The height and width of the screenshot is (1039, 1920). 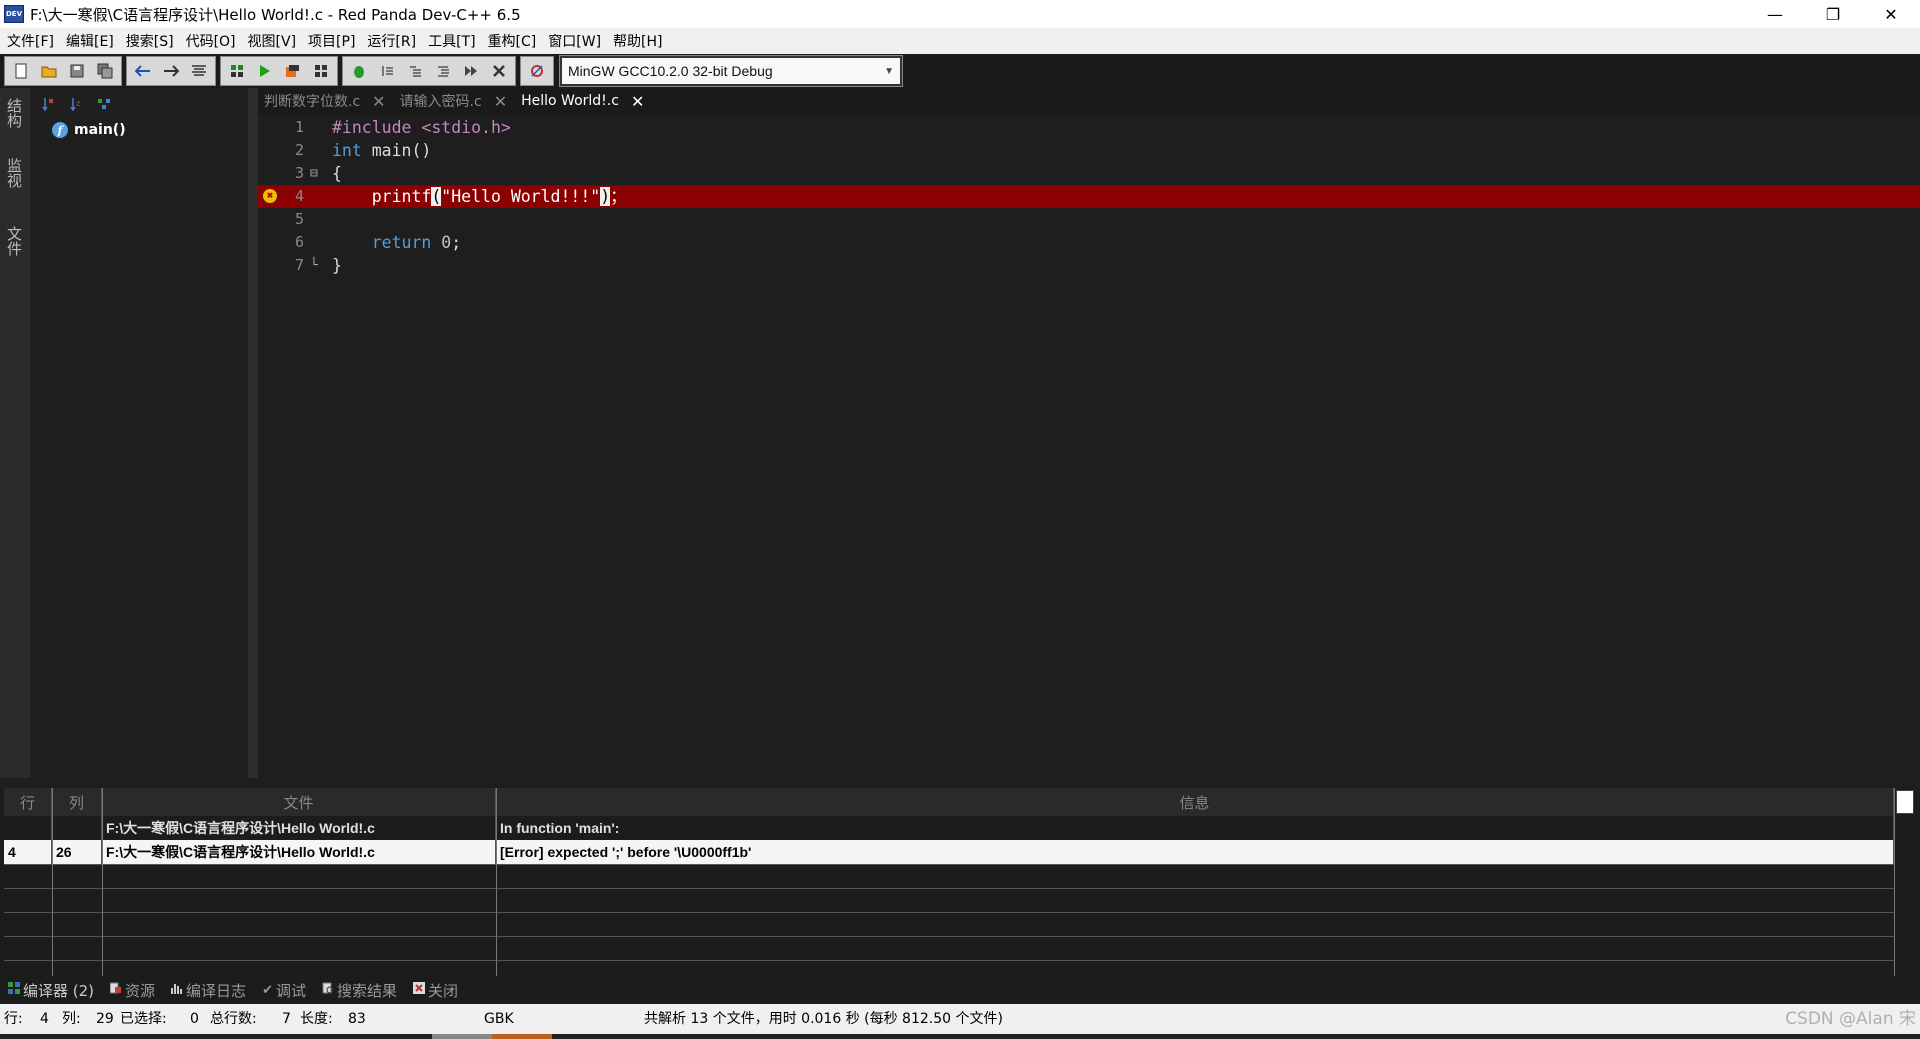 What do you see at coordinates (299, 173) in the screenshot?
I see `line-number: 3` at bounding box center [299, 173].